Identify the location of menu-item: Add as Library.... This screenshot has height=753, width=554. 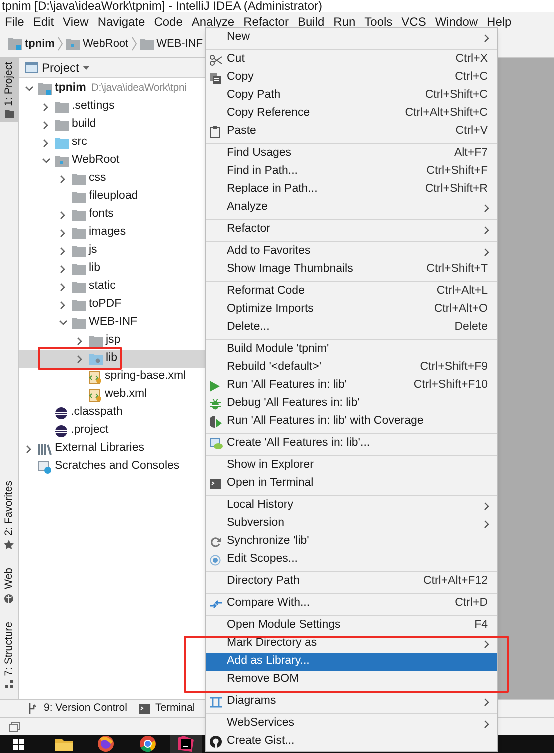
(351, 662).